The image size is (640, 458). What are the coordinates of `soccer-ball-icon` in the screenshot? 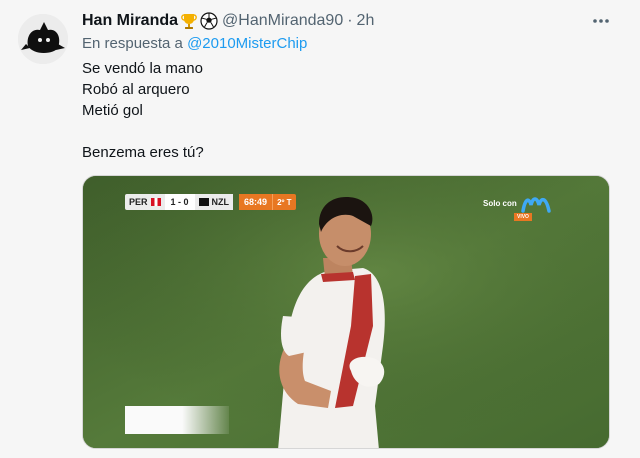 It's located at (209, 21).